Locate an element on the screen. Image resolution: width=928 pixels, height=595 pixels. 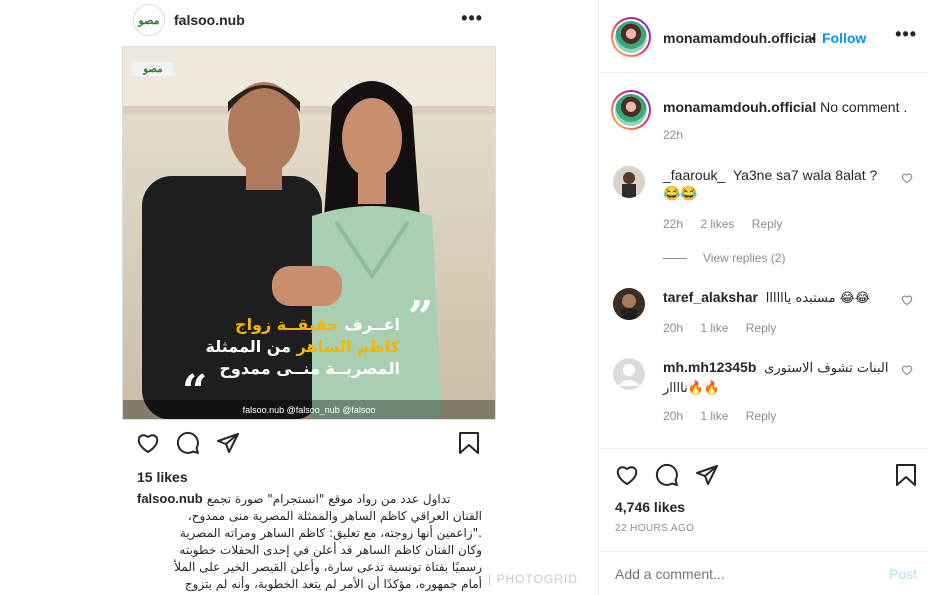
view-replies-button: View replies (2) is located at coordinates (724, 258).